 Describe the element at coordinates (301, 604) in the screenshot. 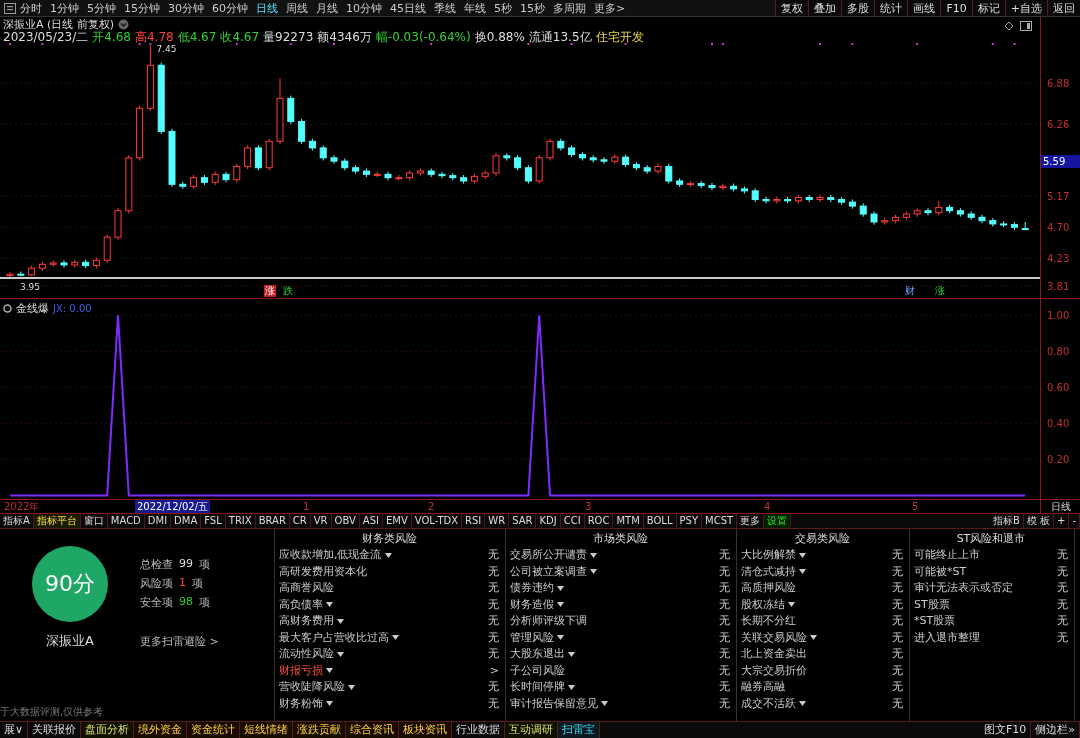

I see `risk-item: 高负债率` at that location.